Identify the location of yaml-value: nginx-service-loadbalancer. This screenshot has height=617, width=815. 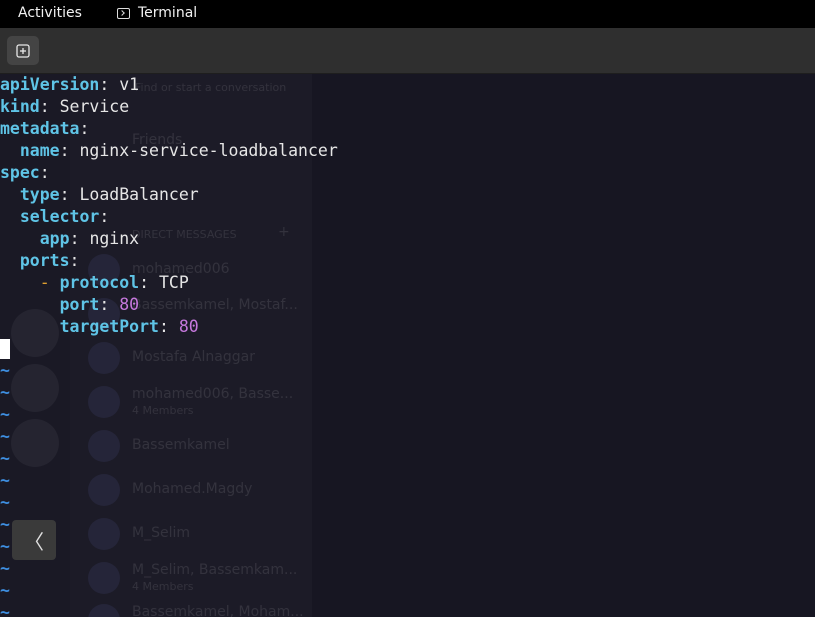
(208, 150).